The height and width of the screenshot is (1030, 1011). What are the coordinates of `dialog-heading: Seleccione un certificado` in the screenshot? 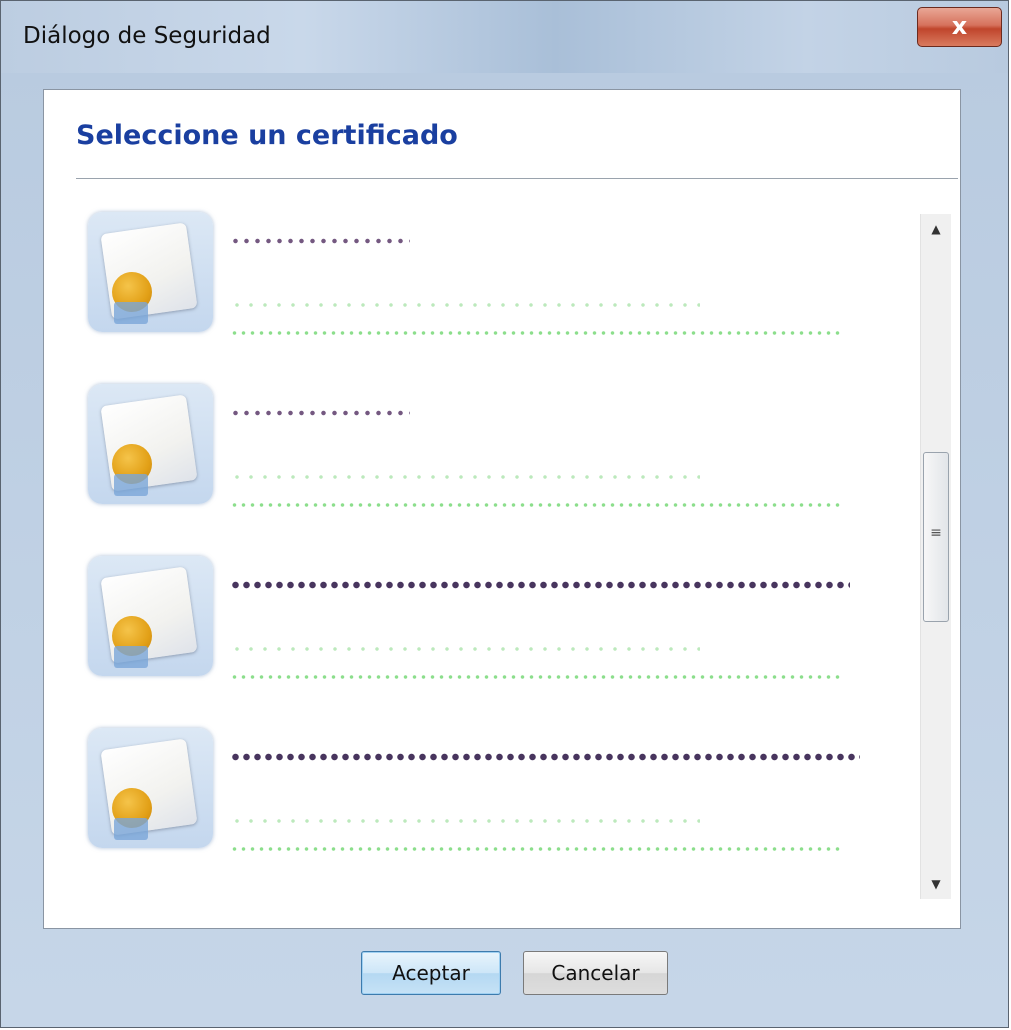 It's located at (267, 135).